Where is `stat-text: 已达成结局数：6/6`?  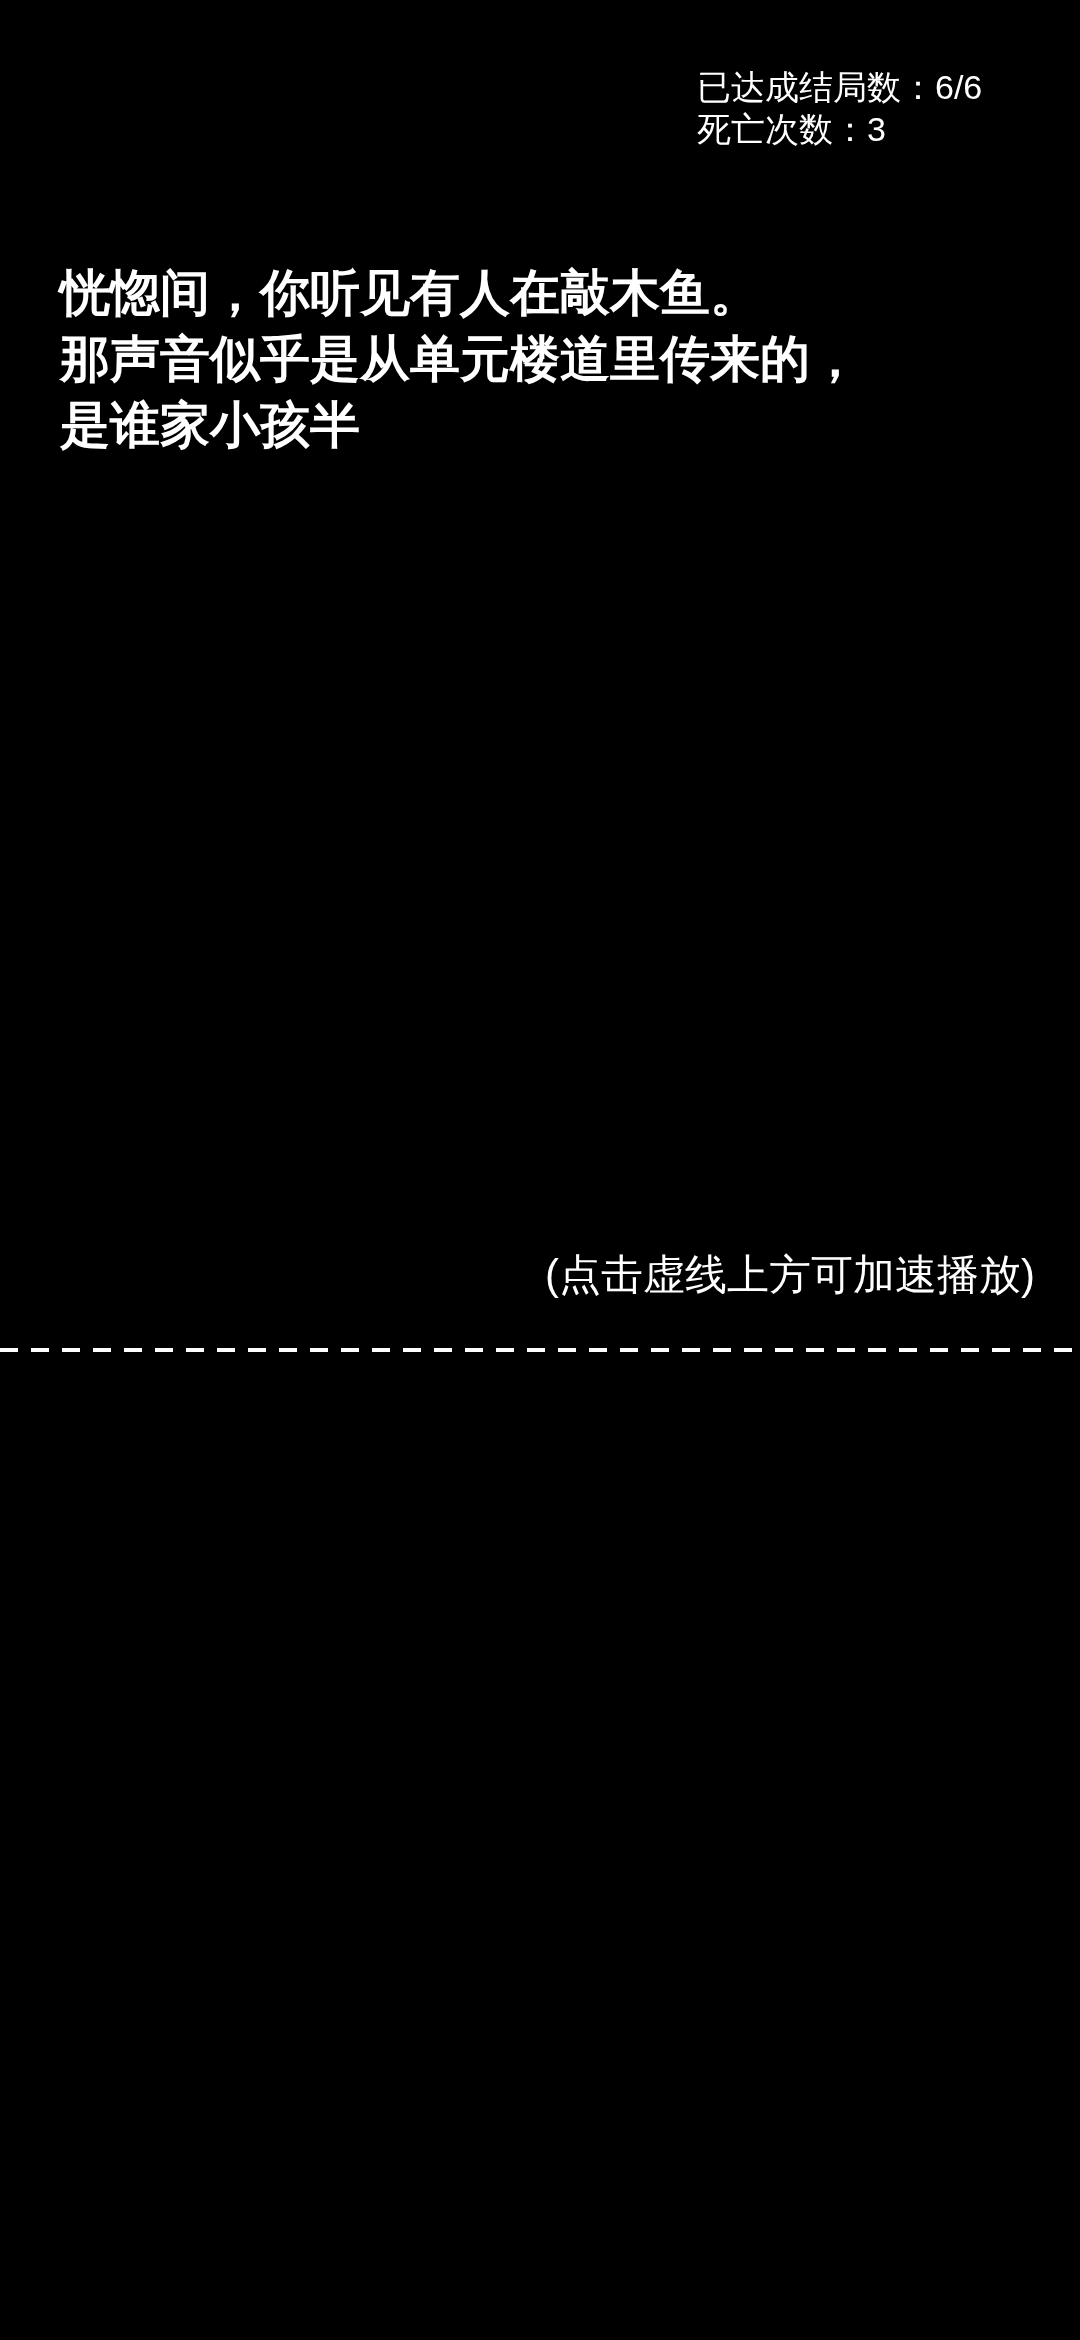 stat-text: 已达成结局数：6/6 is located at coordinates (840, 87).